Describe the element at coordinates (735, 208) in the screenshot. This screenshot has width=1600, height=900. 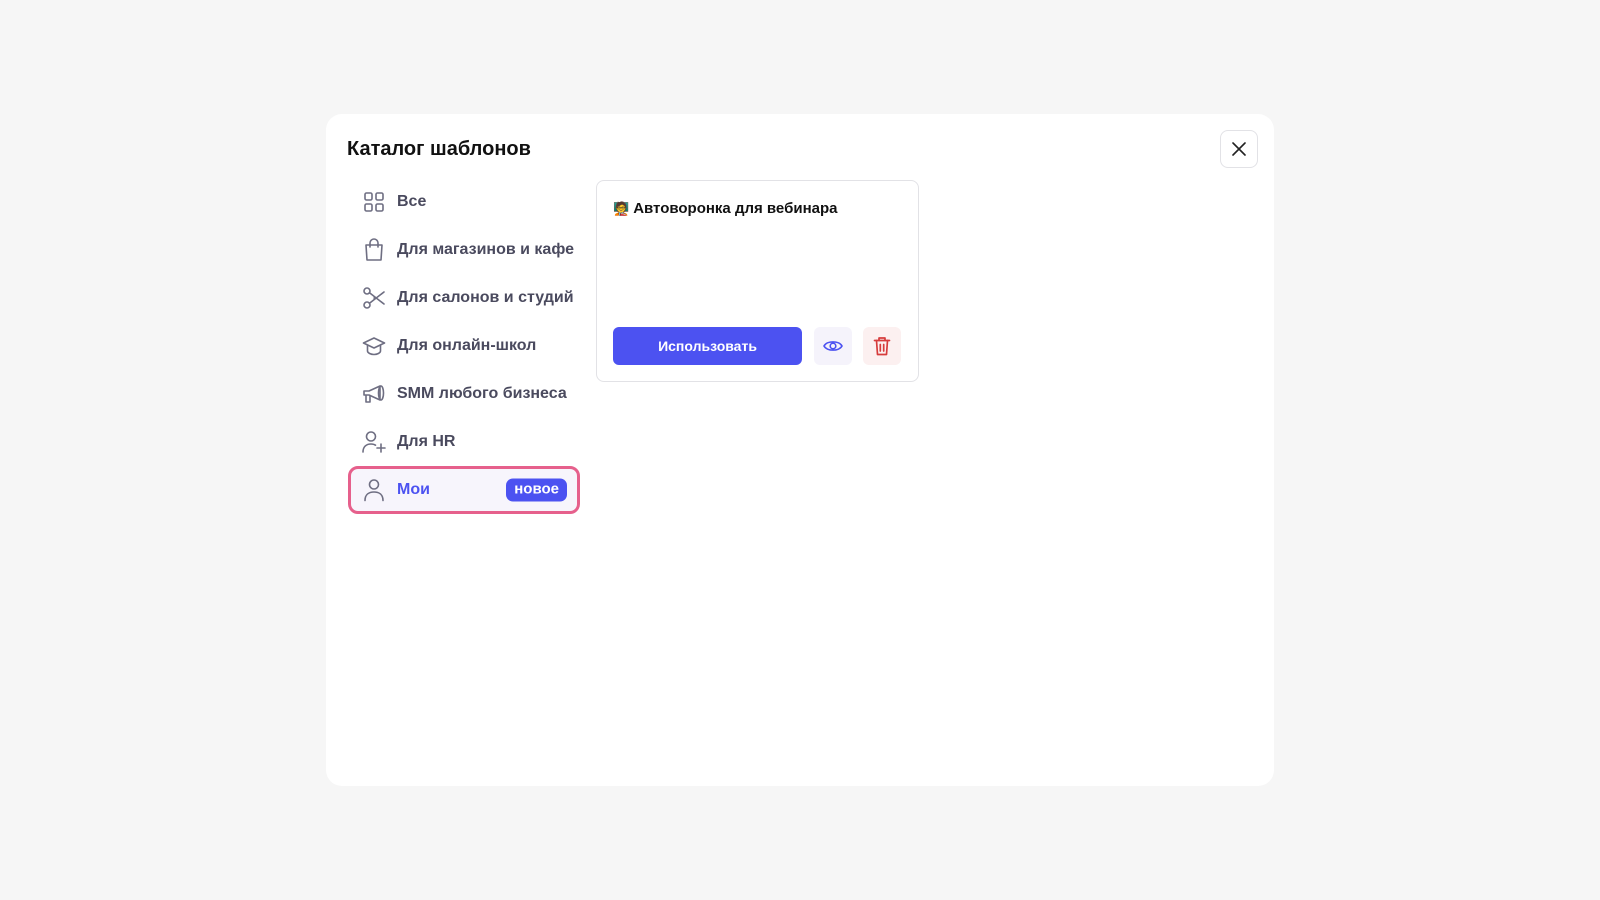
I see `template-title-text: Автоворонка для вебинара` at that location.